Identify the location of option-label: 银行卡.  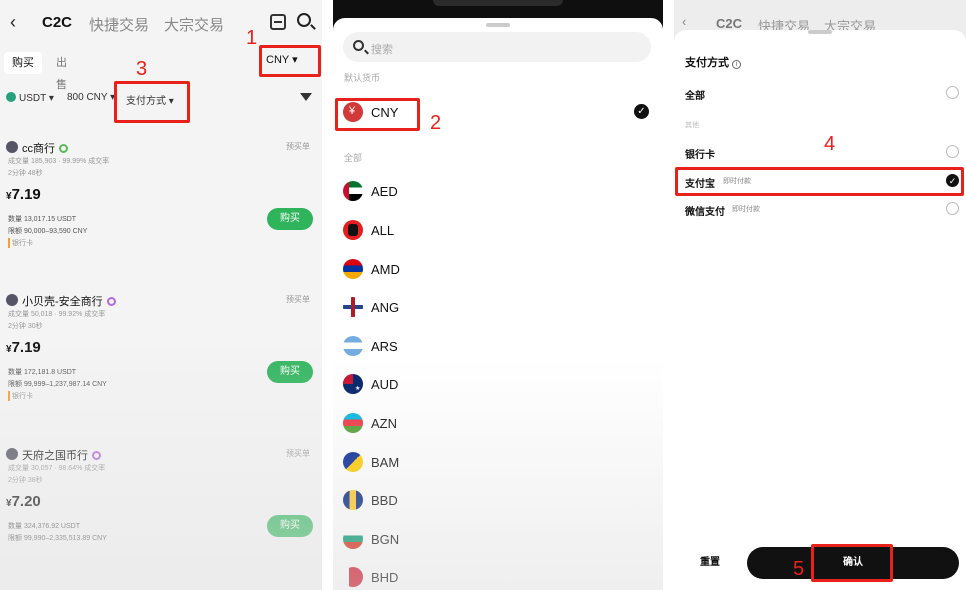
(700, 155).